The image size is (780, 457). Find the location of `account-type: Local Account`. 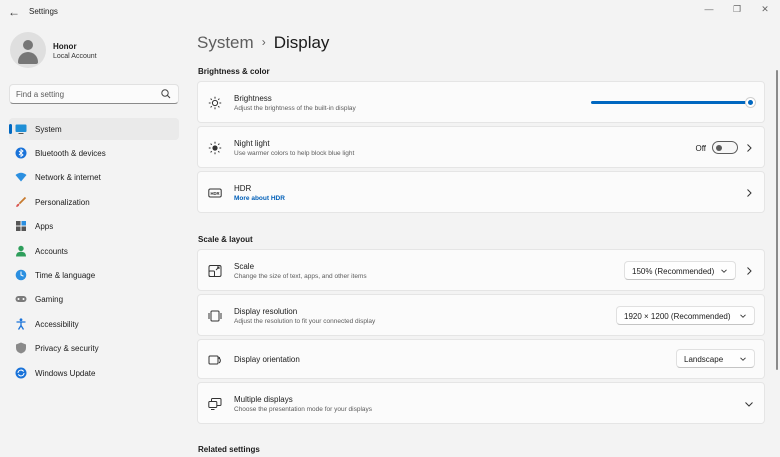

account-type: Local Account is located at coordinates (75, 56).